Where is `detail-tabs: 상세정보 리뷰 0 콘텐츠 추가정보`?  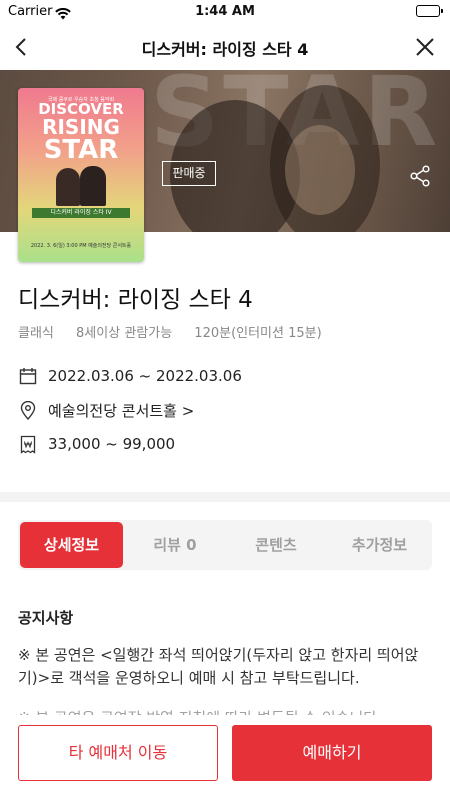
detail-tabs: 상세정보 리뷰 0 콘텐츠 추가정보 is located at coordinates (225, 545).